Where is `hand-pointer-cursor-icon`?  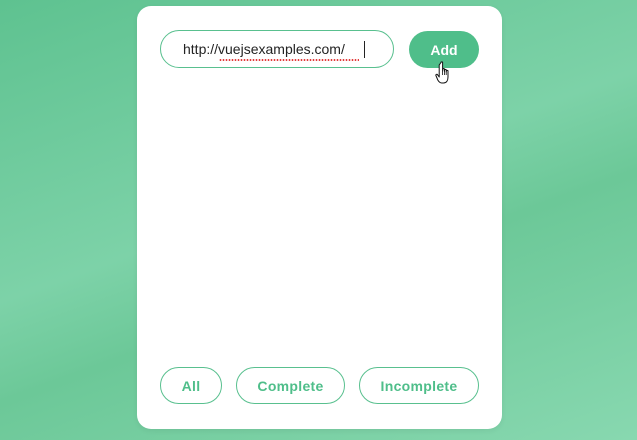 hand-pointer-cursor-icon is located at coordinates (442, 72).